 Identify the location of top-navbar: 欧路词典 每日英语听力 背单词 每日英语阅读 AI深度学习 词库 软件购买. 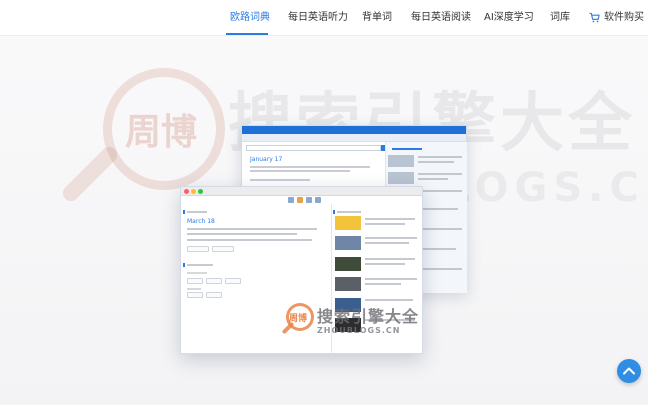
(324, 18).